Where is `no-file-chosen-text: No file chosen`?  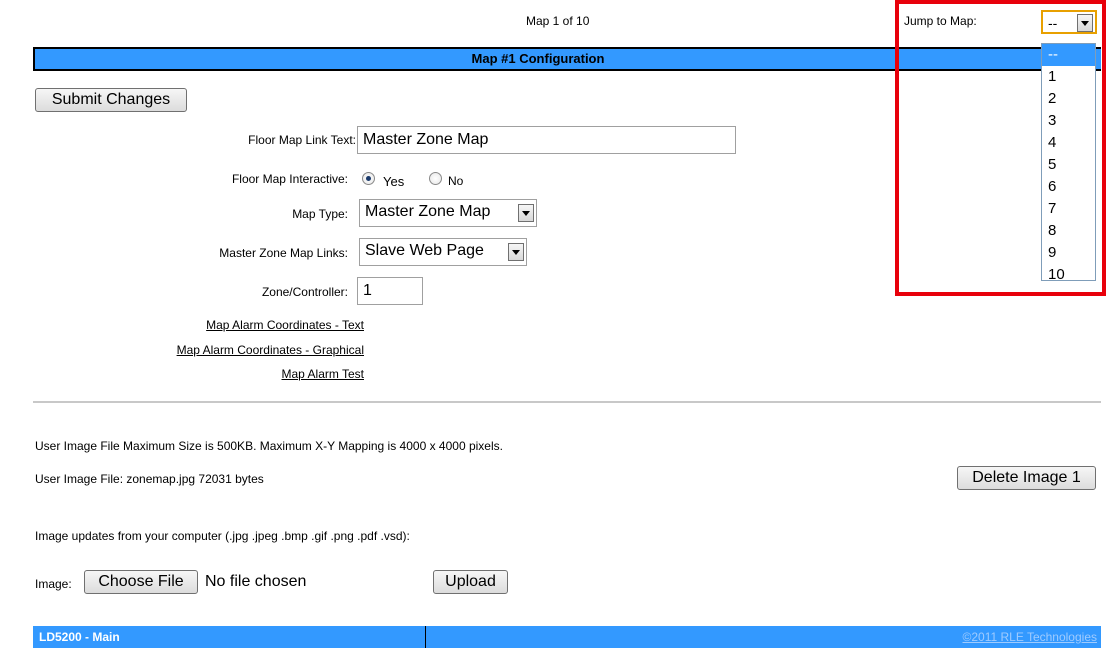
no-file-chosen-text: No file chosen is located at coordinates (256, 581).